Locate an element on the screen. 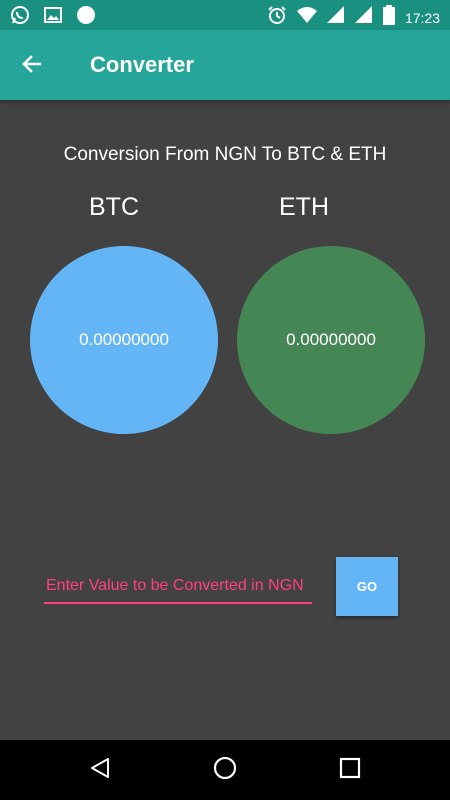 This screenshot has width=450, height=800. status-bar-right: 17:23 is located at coordinates (353, 17).